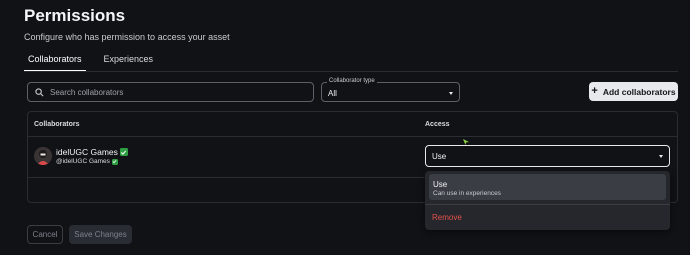  What do you see at coordinates (467, 193) in the screenshot?
I see `menu-item-use-description: Can use in experiences` at bounding box center [467, 193].